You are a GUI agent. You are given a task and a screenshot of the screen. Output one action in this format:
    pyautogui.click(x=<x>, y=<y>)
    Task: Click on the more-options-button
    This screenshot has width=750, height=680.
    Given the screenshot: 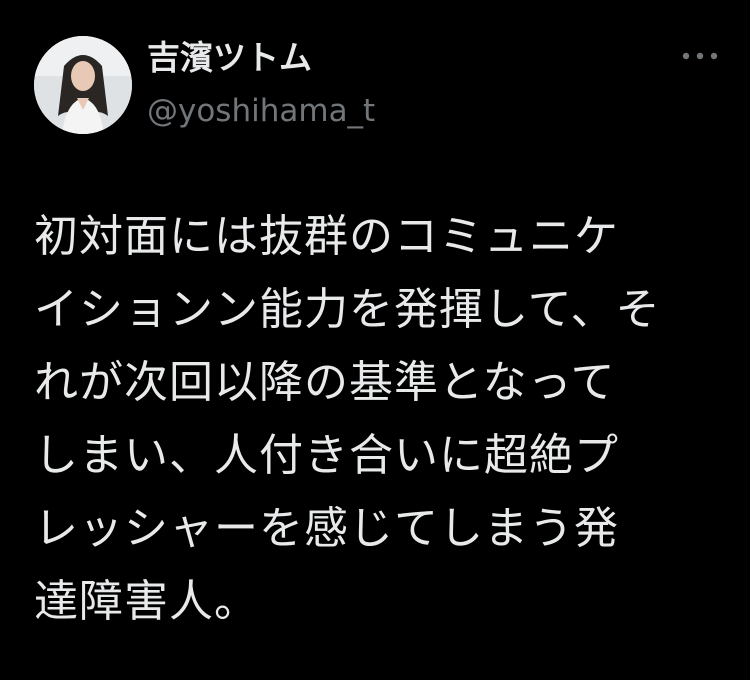 What is the action you would take?
    pyautogui.click(x=700, y=56)
    